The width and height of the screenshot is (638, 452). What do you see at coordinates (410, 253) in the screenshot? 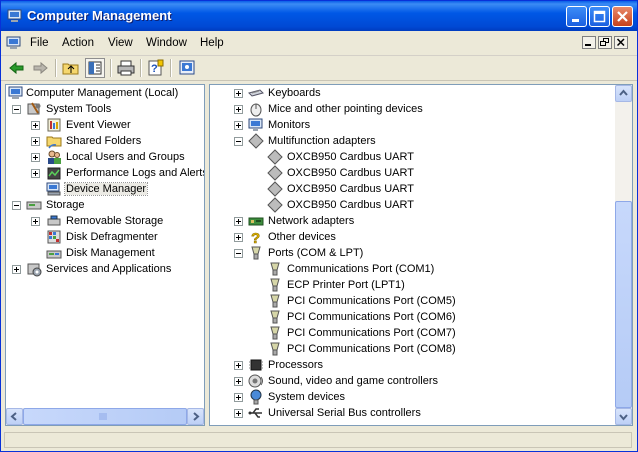
I see `device-category-ports: Ports (COM & LPT)` at bounding box center [410, 253].